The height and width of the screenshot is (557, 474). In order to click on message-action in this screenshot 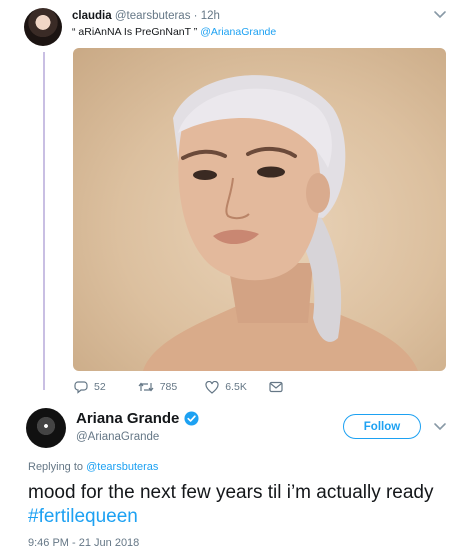, I will do `click(279, 387)`.